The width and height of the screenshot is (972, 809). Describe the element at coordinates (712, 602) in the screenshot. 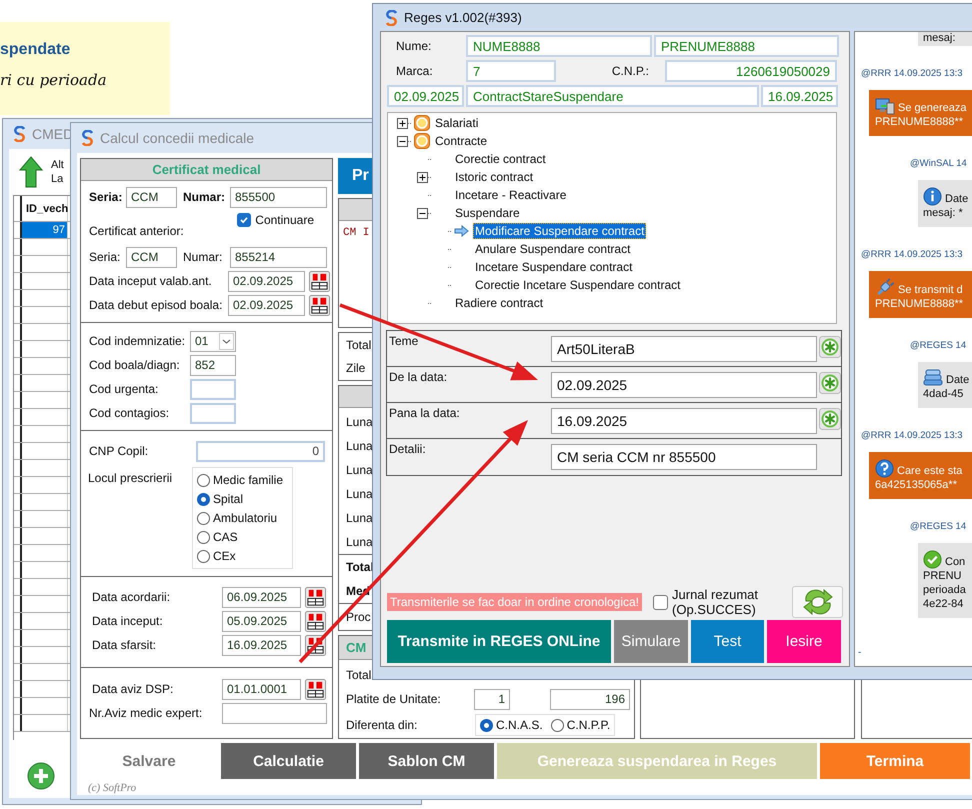

I see `journal-checkbox: Jurnal rezumat (Op.SUCCES)` at that location.